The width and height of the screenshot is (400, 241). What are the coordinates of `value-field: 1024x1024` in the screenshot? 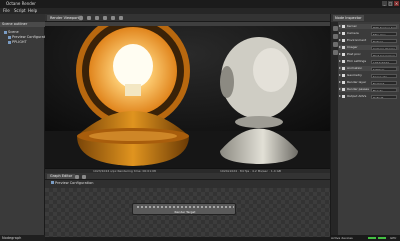 It's located at (384, 61).